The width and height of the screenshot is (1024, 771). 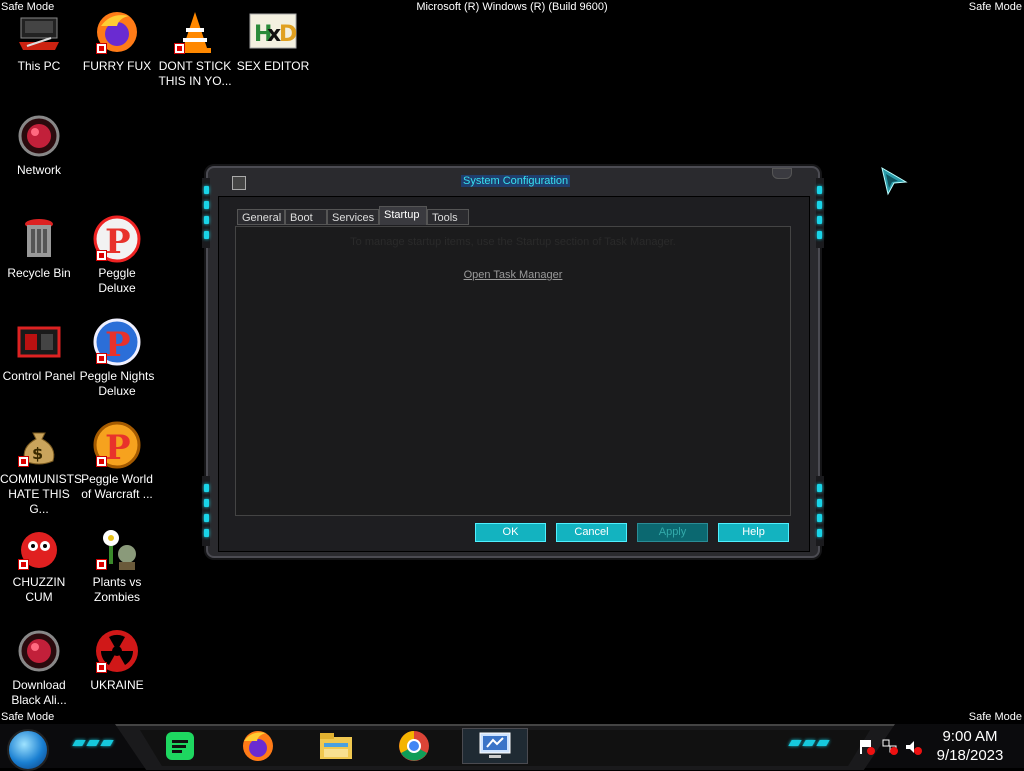 What do you see at coordinates (28, 750) in the screenshot?
I see `start-button` at bounding box center [28, 750].